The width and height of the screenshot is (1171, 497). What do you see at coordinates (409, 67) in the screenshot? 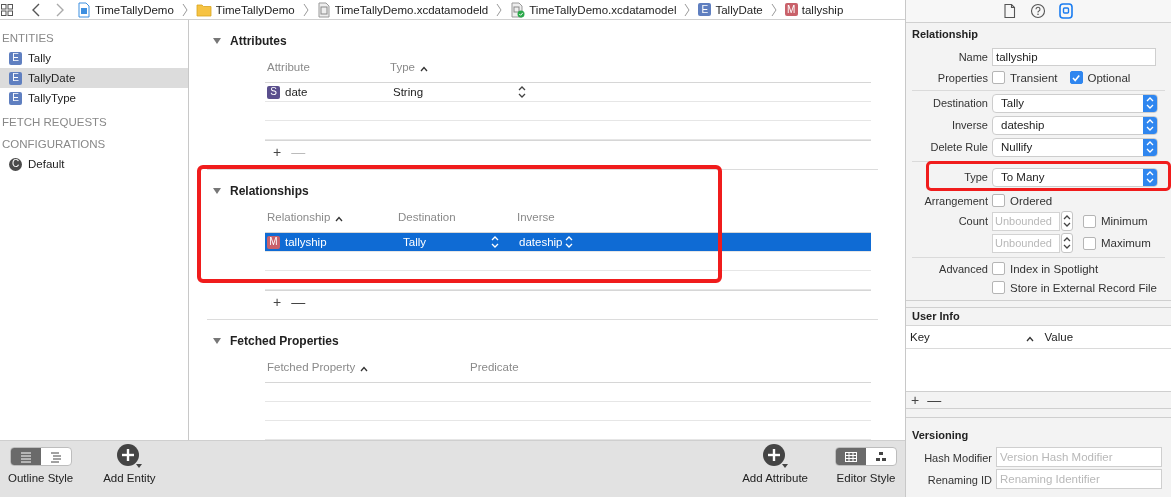
I see `column-header: Type` at bounding box center [409, 67].